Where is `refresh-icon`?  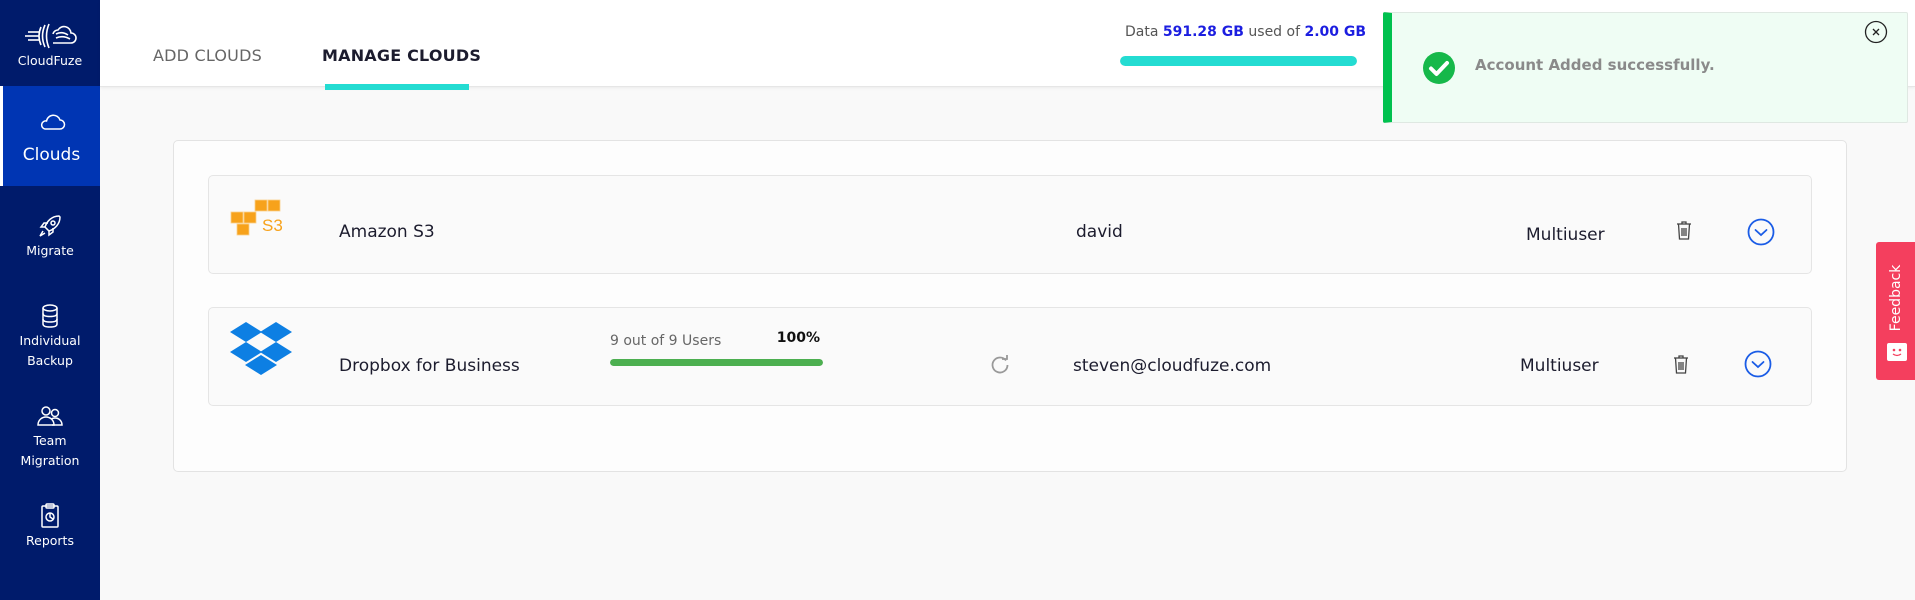 refresh-icon is located at coordinates (1000, 365).